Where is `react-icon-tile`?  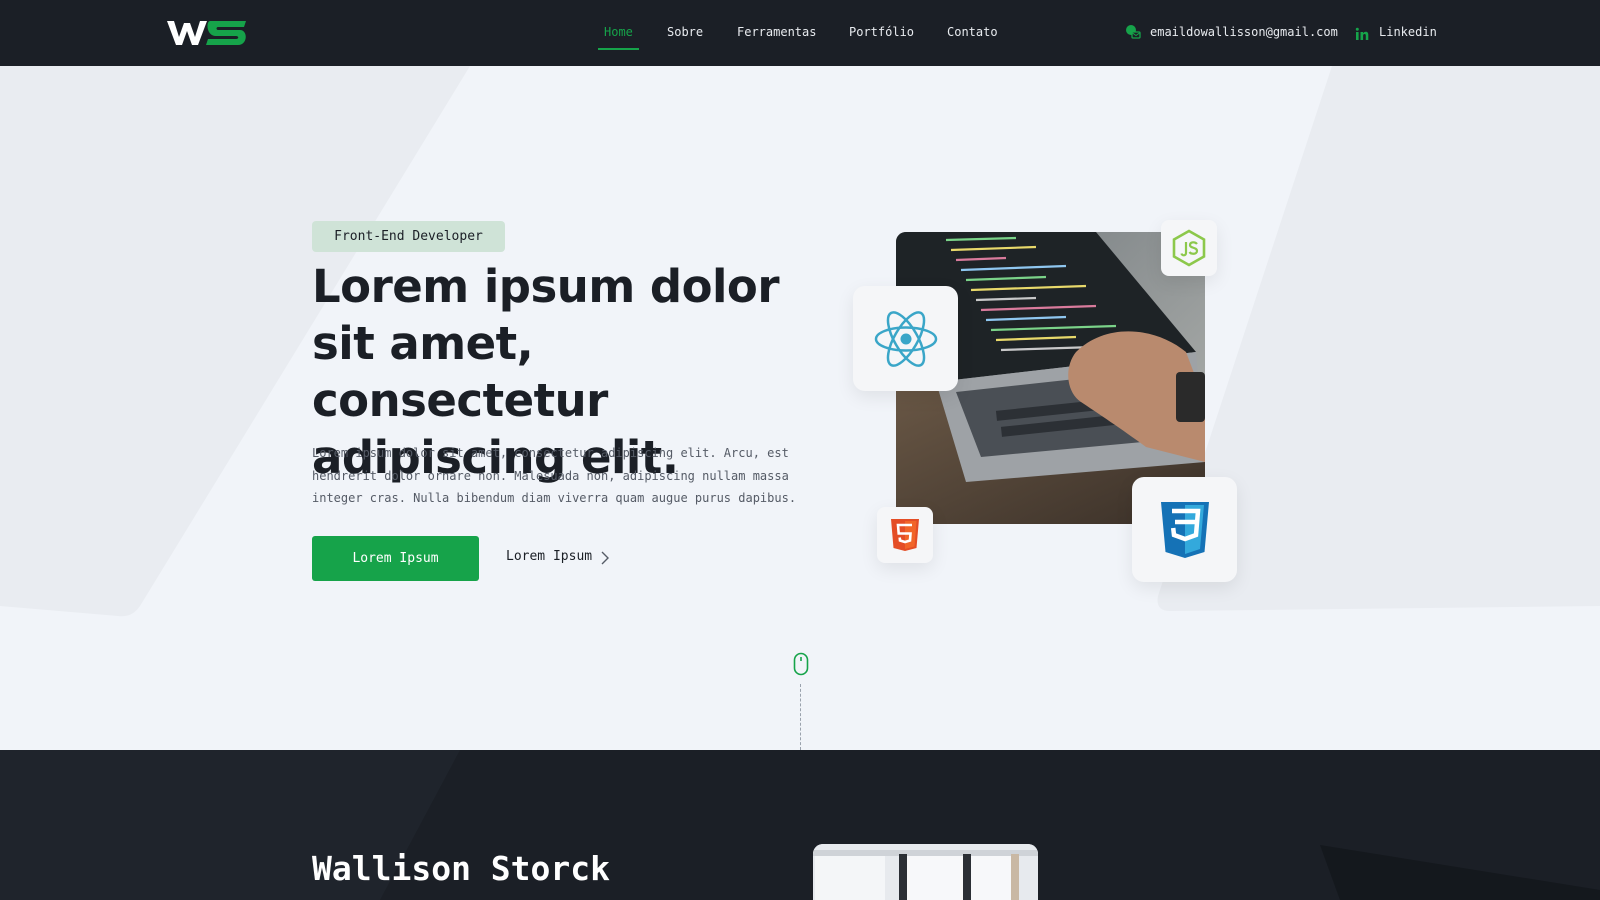
react-icon-tile is located at coordinates (905, 338).